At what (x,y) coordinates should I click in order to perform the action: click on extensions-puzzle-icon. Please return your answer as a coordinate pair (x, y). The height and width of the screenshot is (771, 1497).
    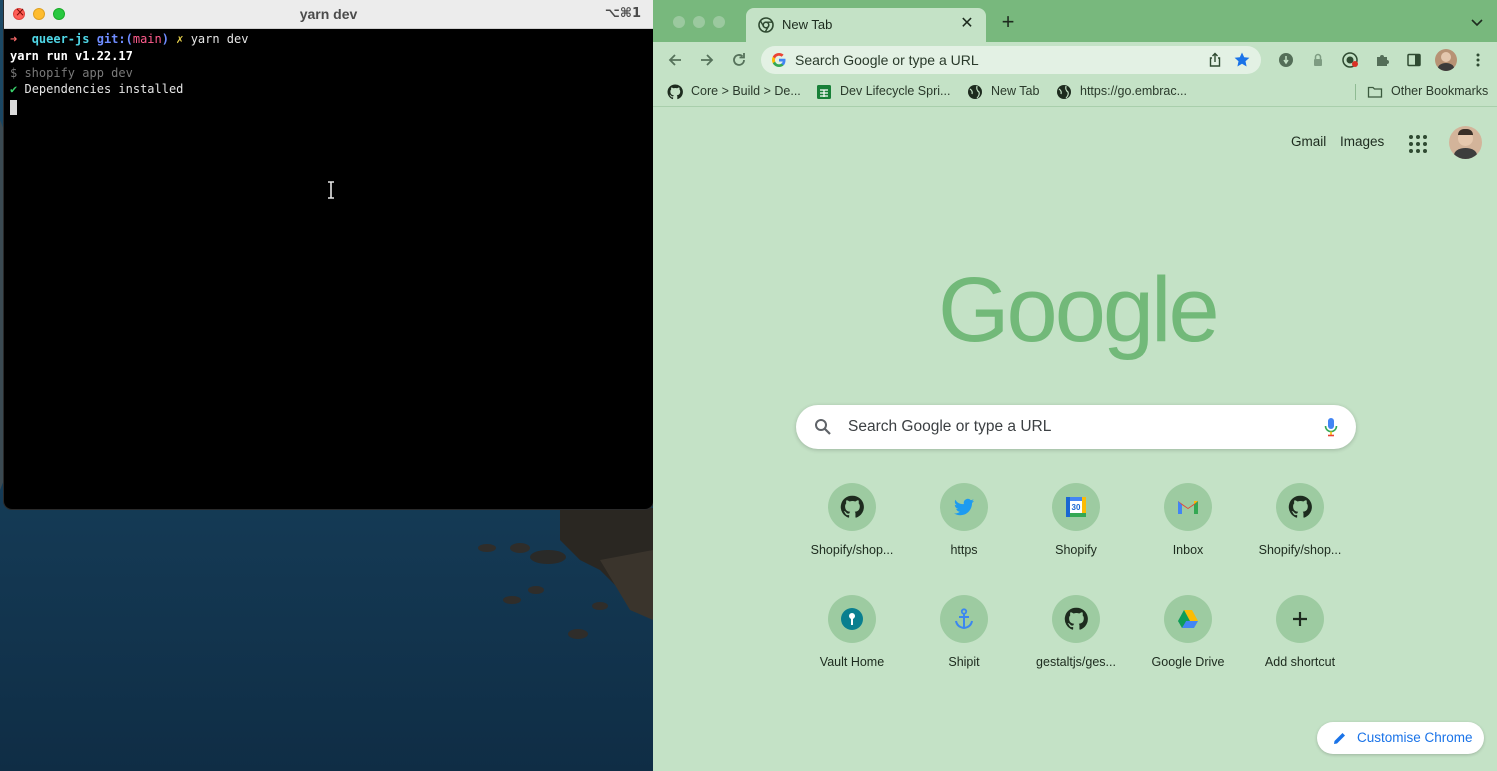
    Looking at the image, I should click on (1382, 60).